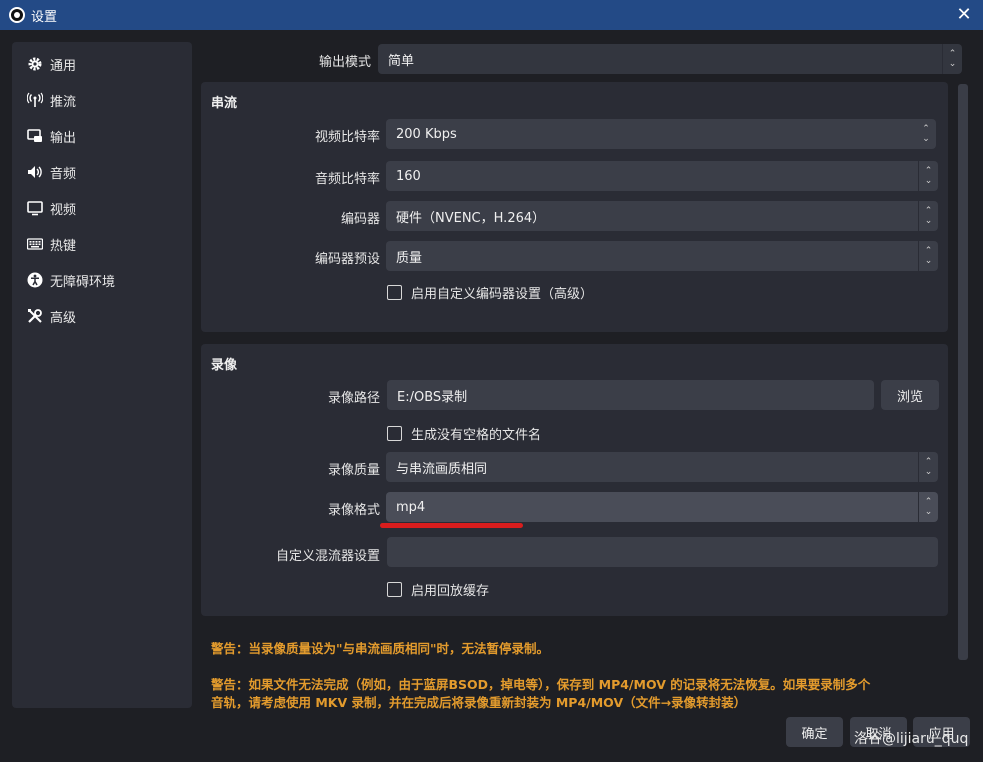 This screenshot has width=983, height=762. I want to click on sidebar-item-label: 通用, so click(63, 66).